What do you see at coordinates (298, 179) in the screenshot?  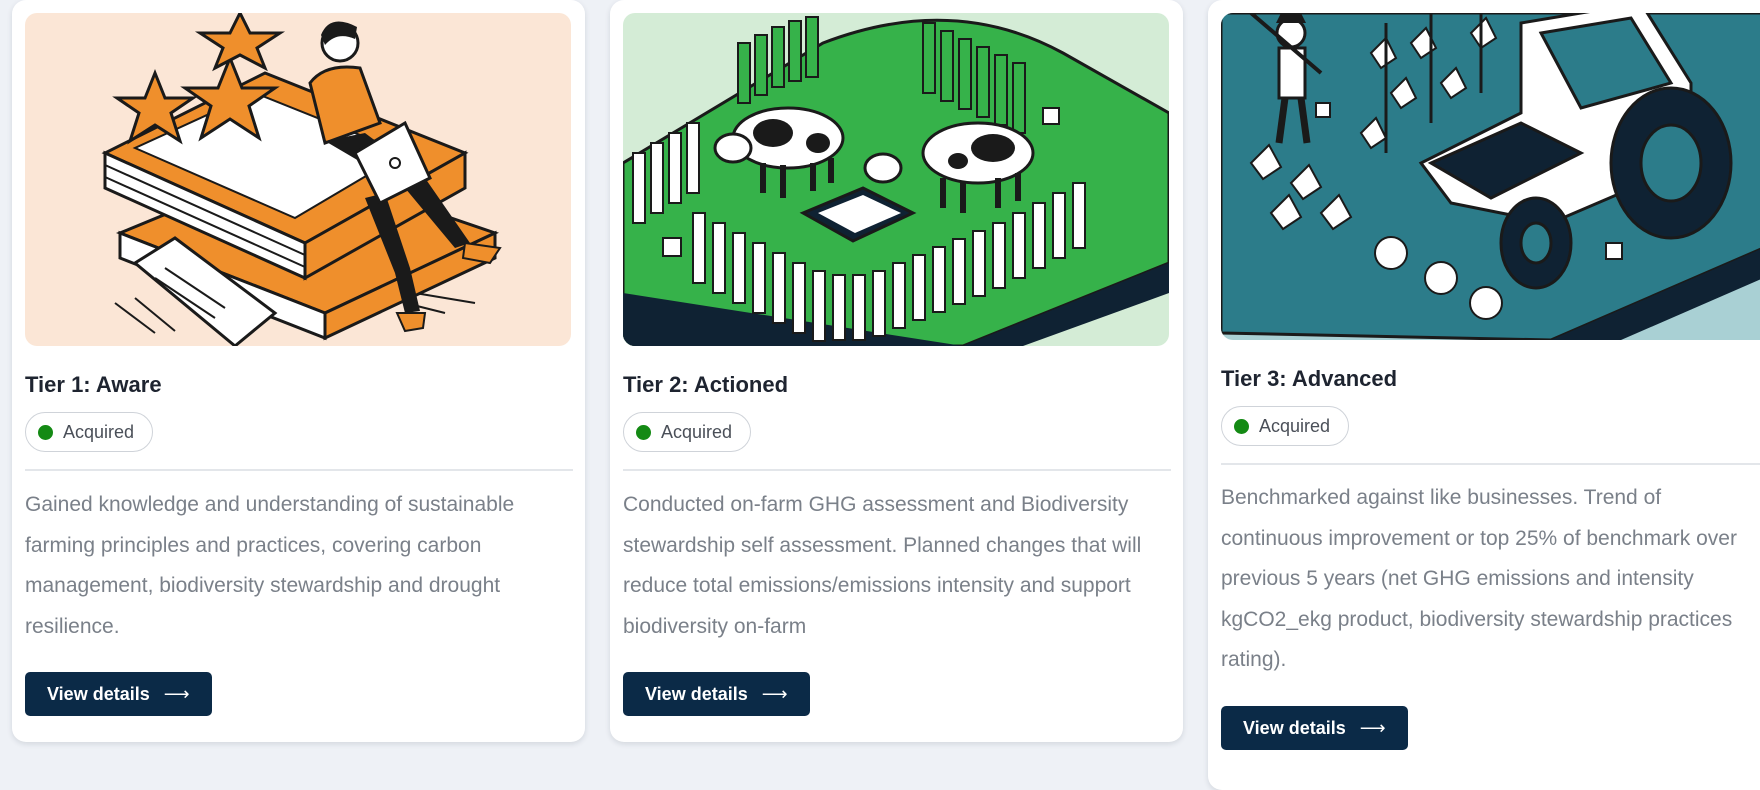 I see `aware-illustration` at bounding box center [298, 179].